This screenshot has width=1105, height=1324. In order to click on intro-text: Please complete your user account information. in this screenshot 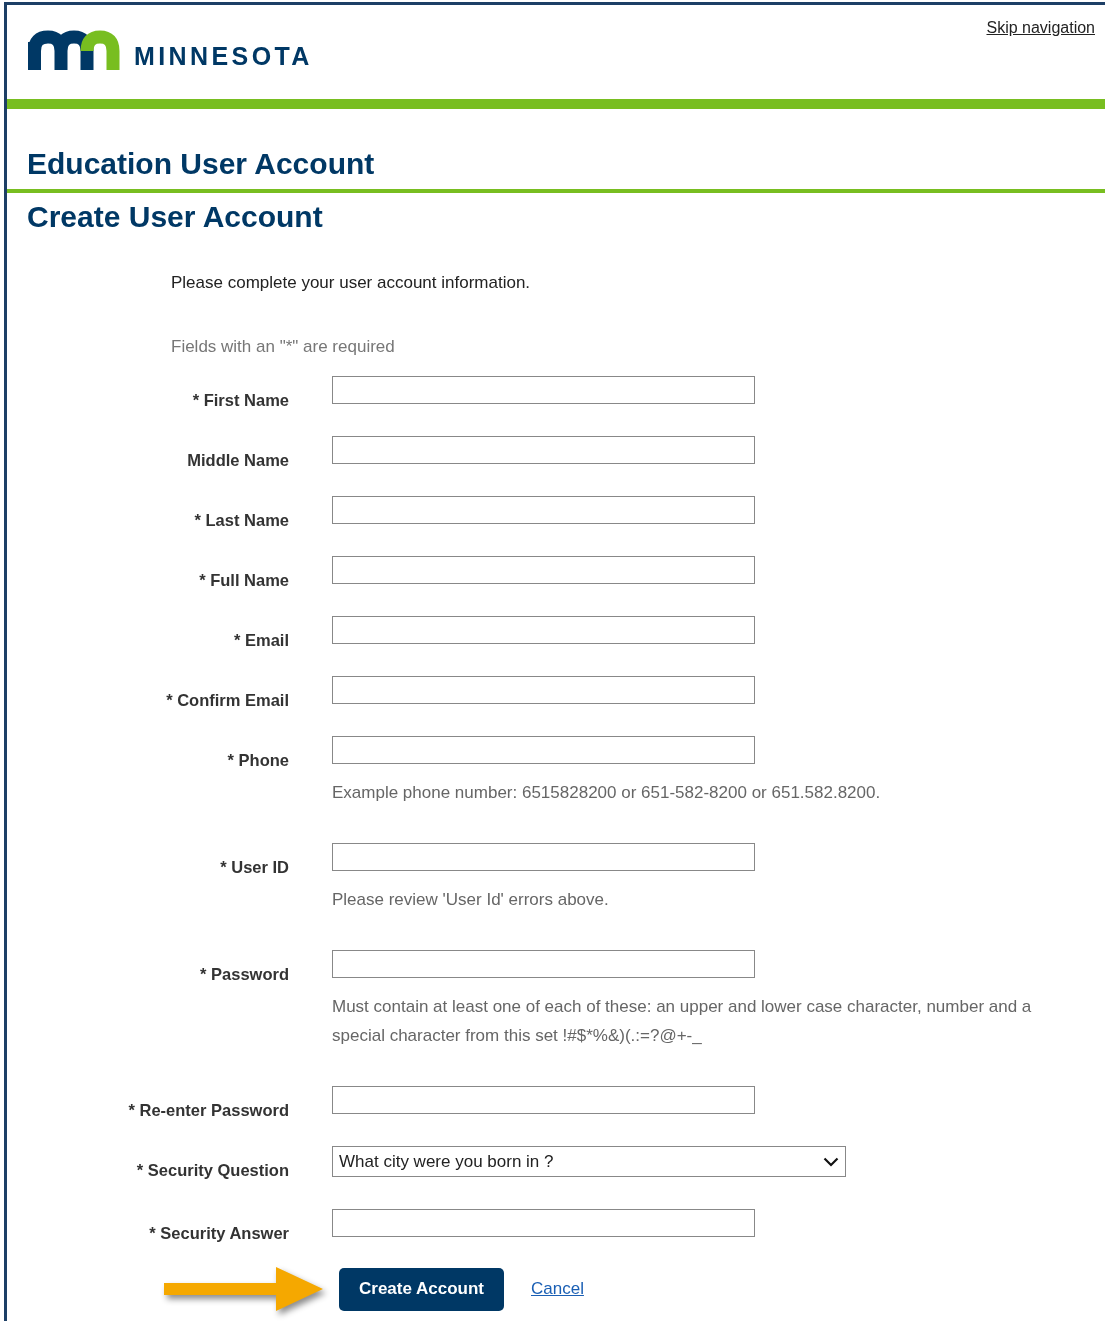, I will do `click(351, 283)`.